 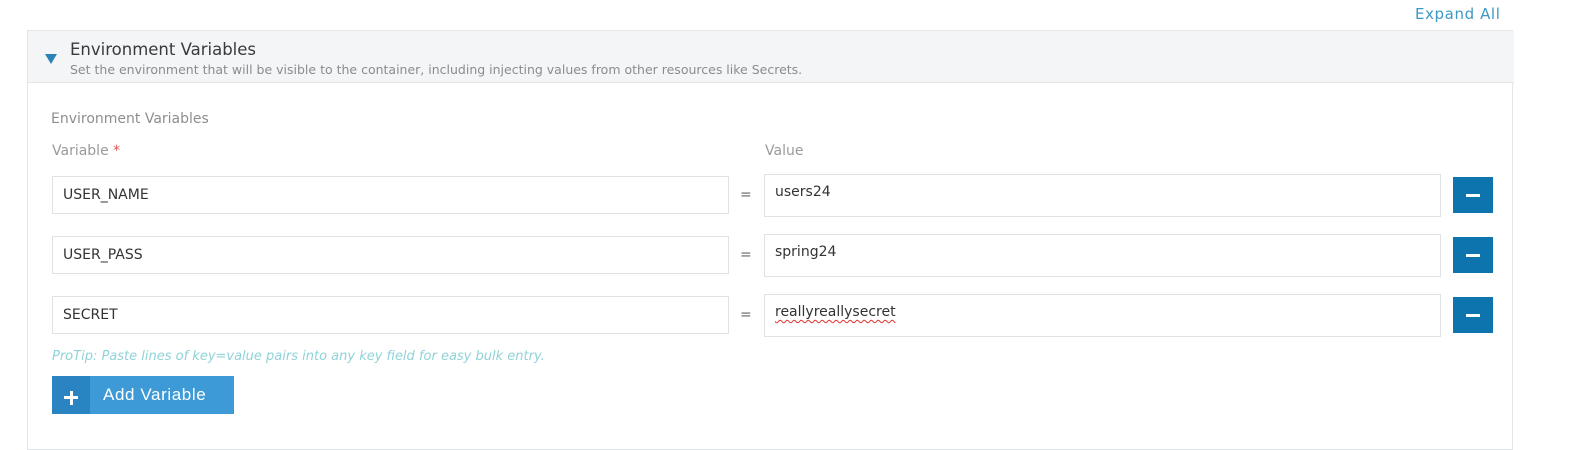 I want to click on plus-icon-vertical, so click(x=71, y=397).